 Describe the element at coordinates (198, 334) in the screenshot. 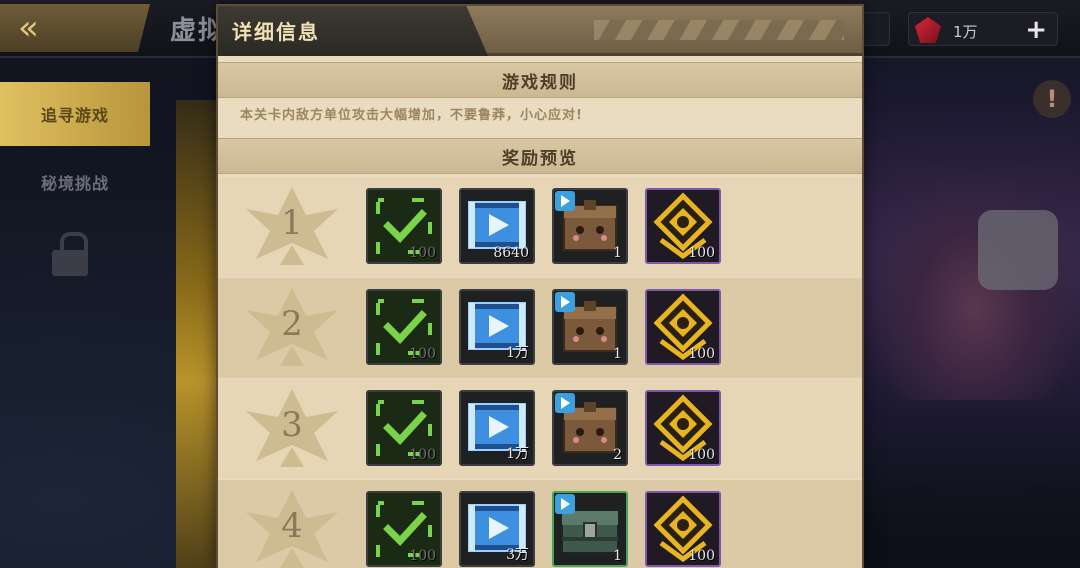

I see `character-art` at that location.